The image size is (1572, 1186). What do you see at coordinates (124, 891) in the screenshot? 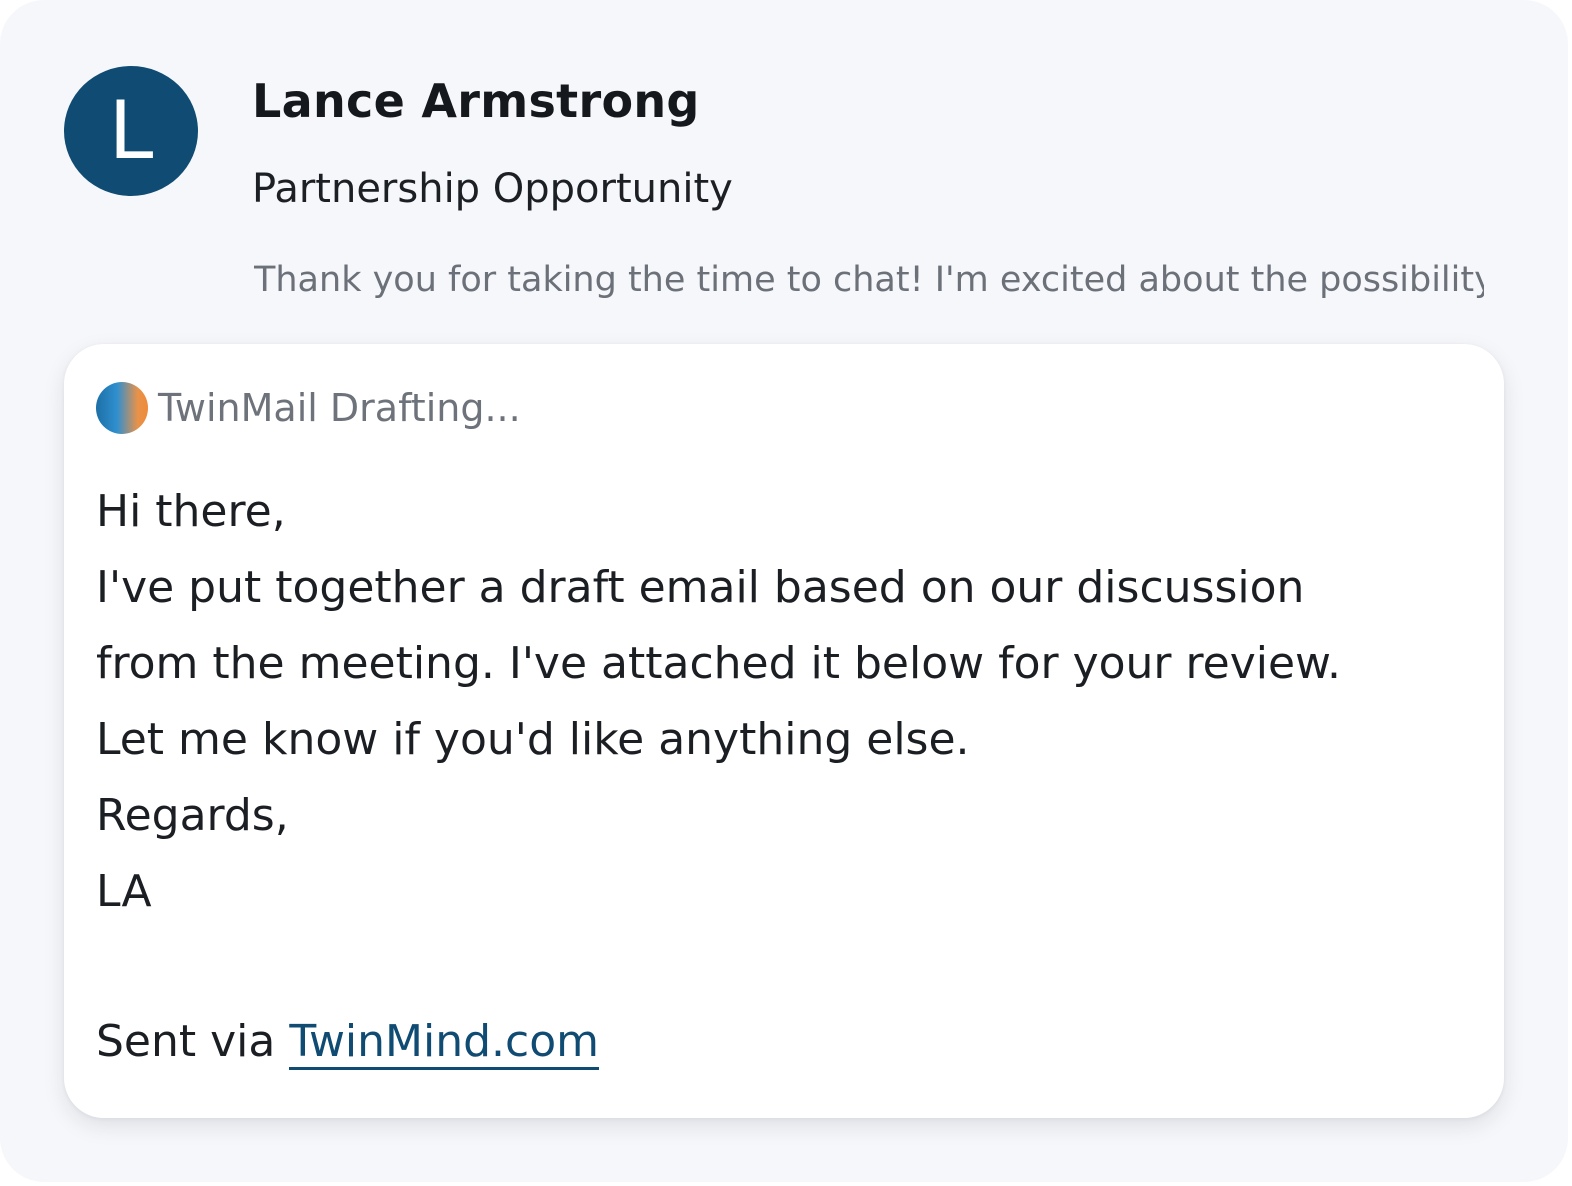
I see `draft-line: LA` at bounding box center [124, 891].